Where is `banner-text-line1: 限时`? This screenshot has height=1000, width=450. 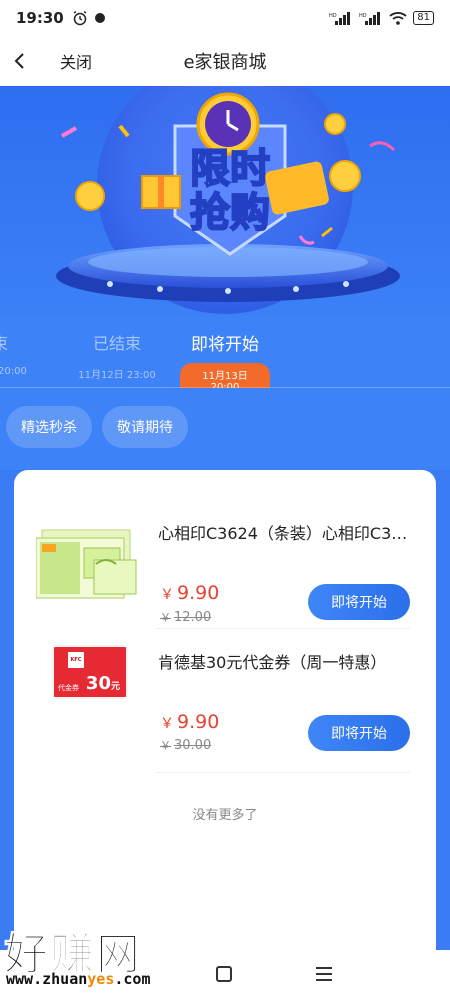 banner-text-line1: 限时 is located at coordinates (230, 169).